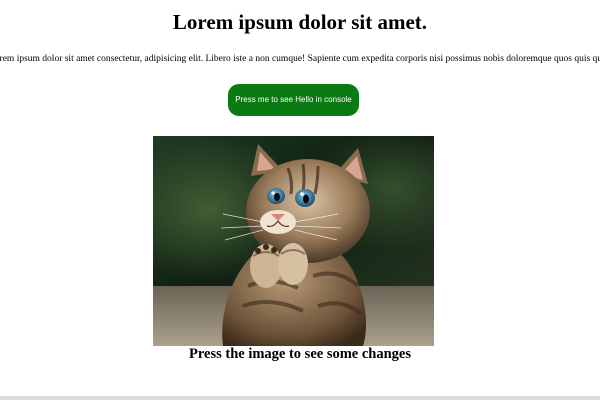 The height and width of the screenshot is (400, 600). What do you see at coordinates (300, 398) in the screenshot?
I see `bottom-divider` at bounding box center [300, 398].